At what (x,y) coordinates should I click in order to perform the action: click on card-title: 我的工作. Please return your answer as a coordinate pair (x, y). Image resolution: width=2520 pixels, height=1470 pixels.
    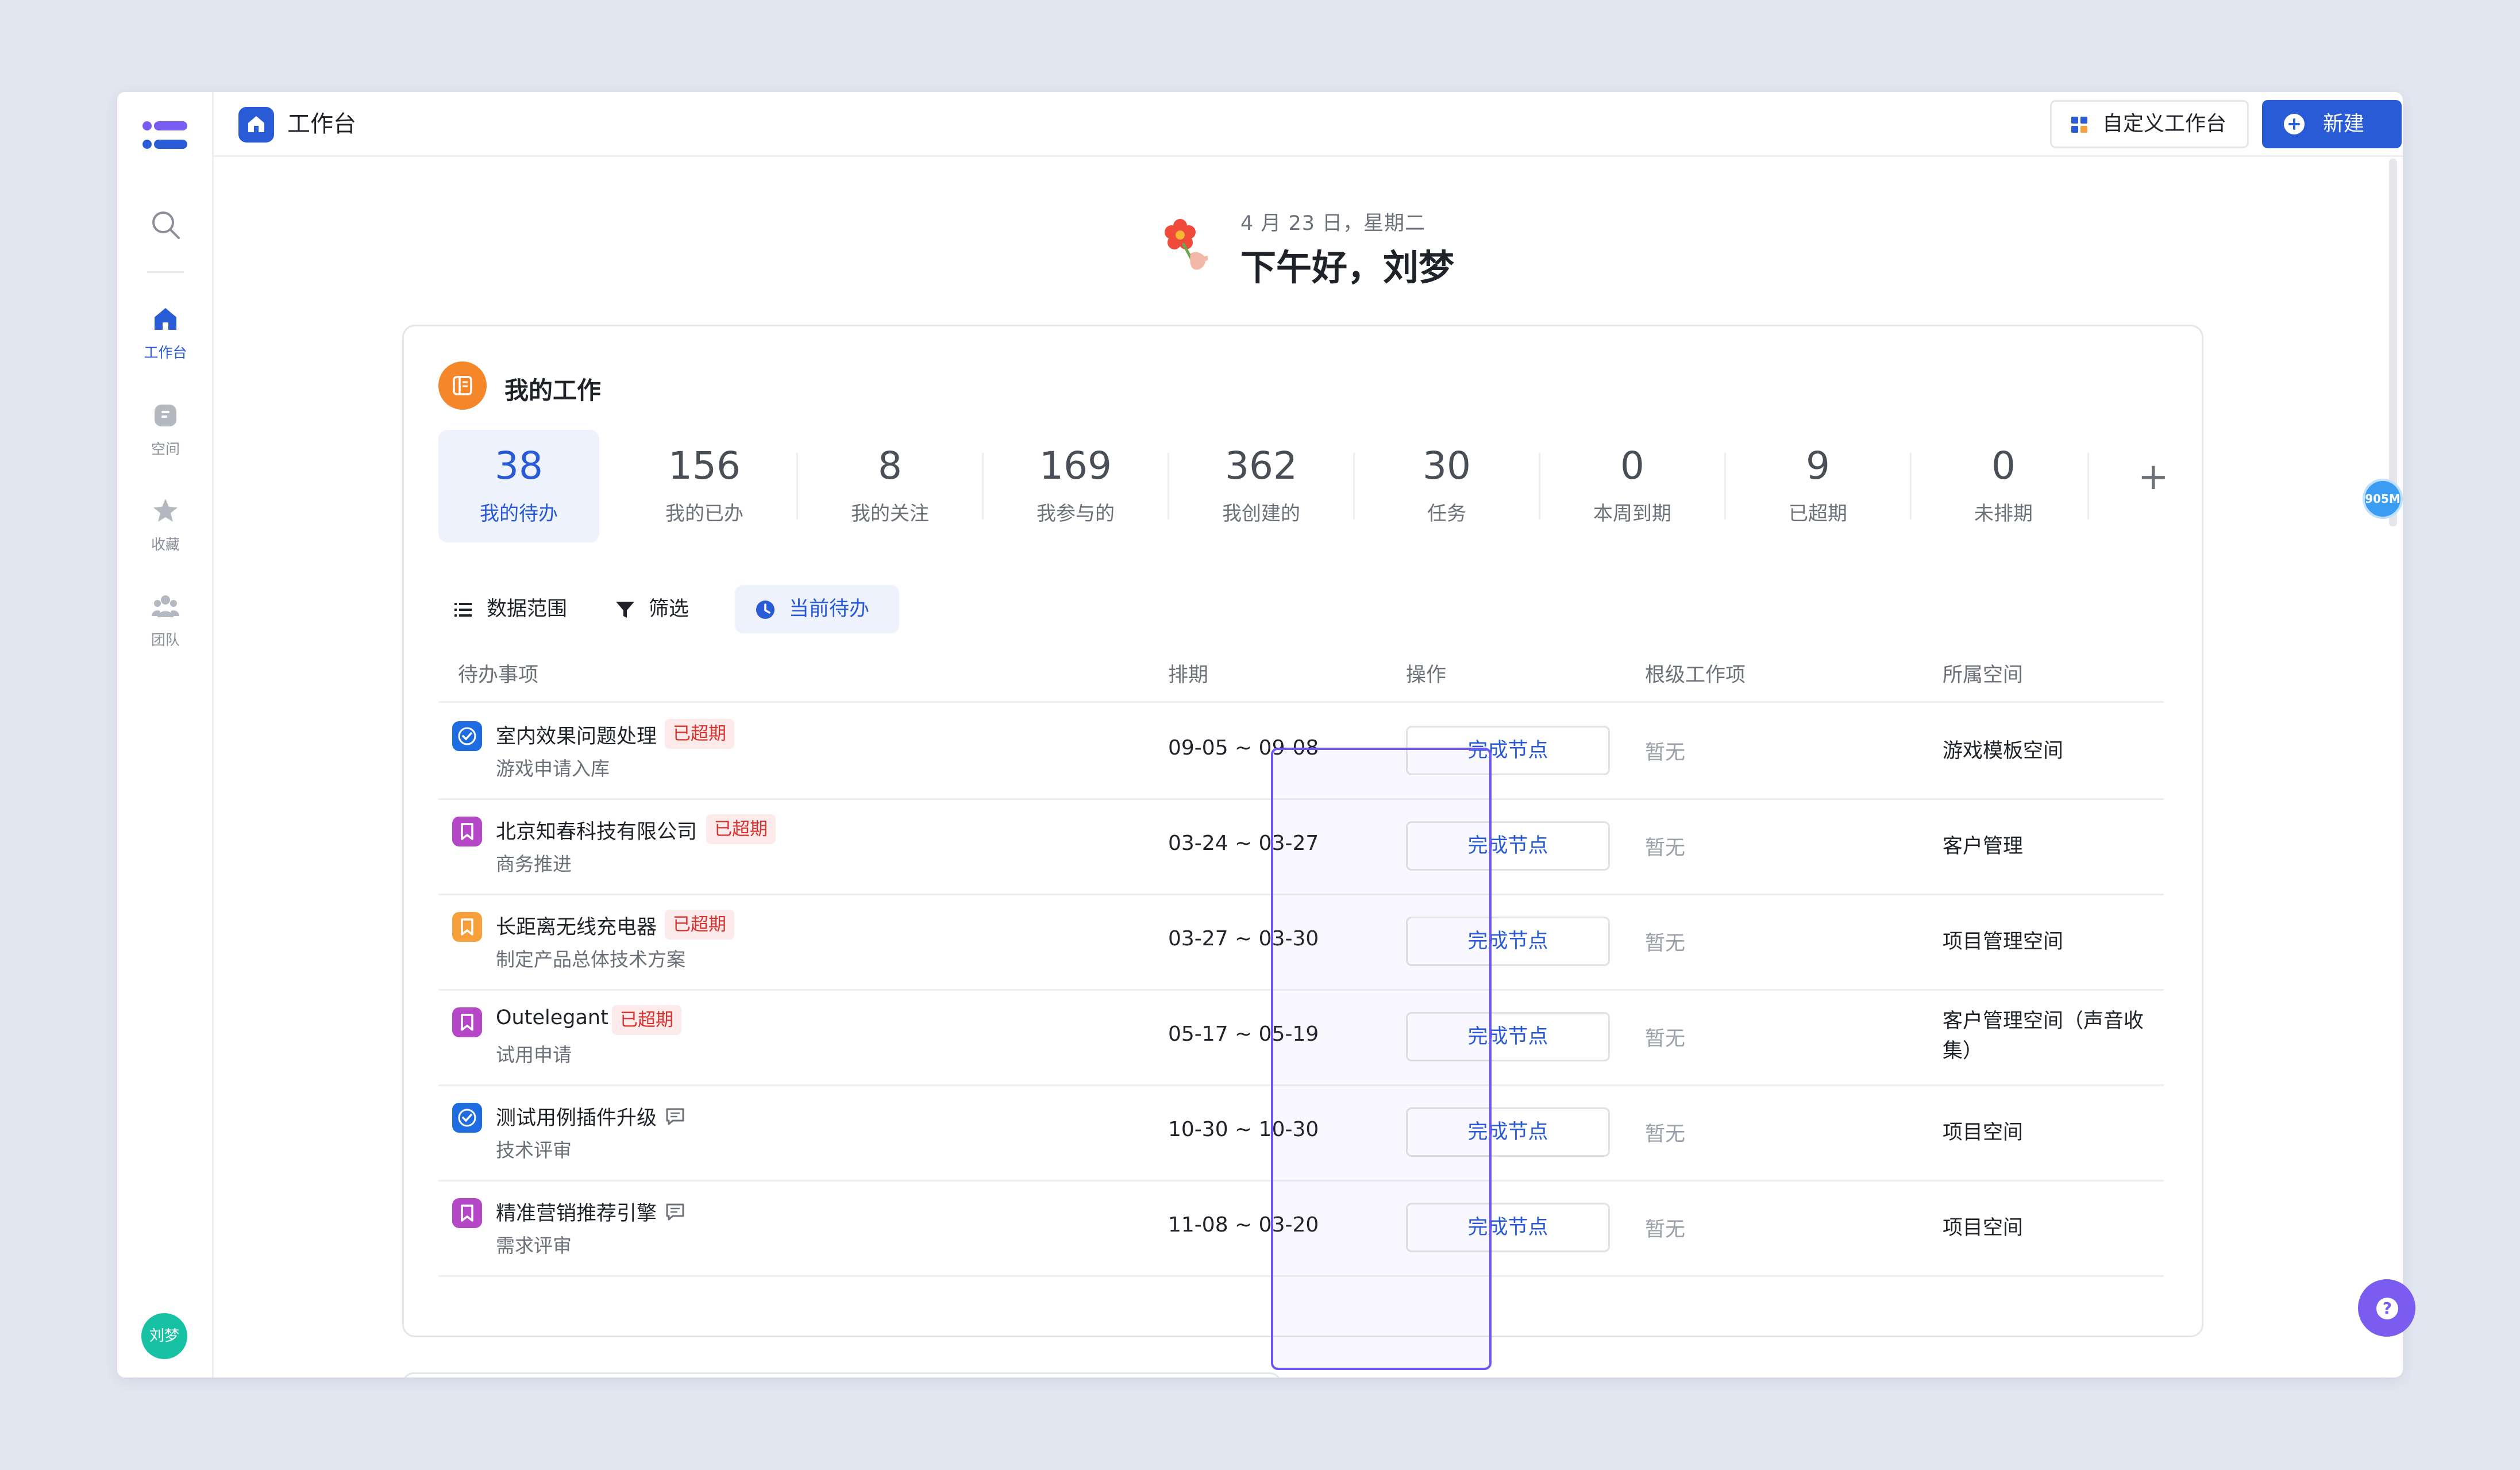
    Looking at the image, I should click on (553, 390).